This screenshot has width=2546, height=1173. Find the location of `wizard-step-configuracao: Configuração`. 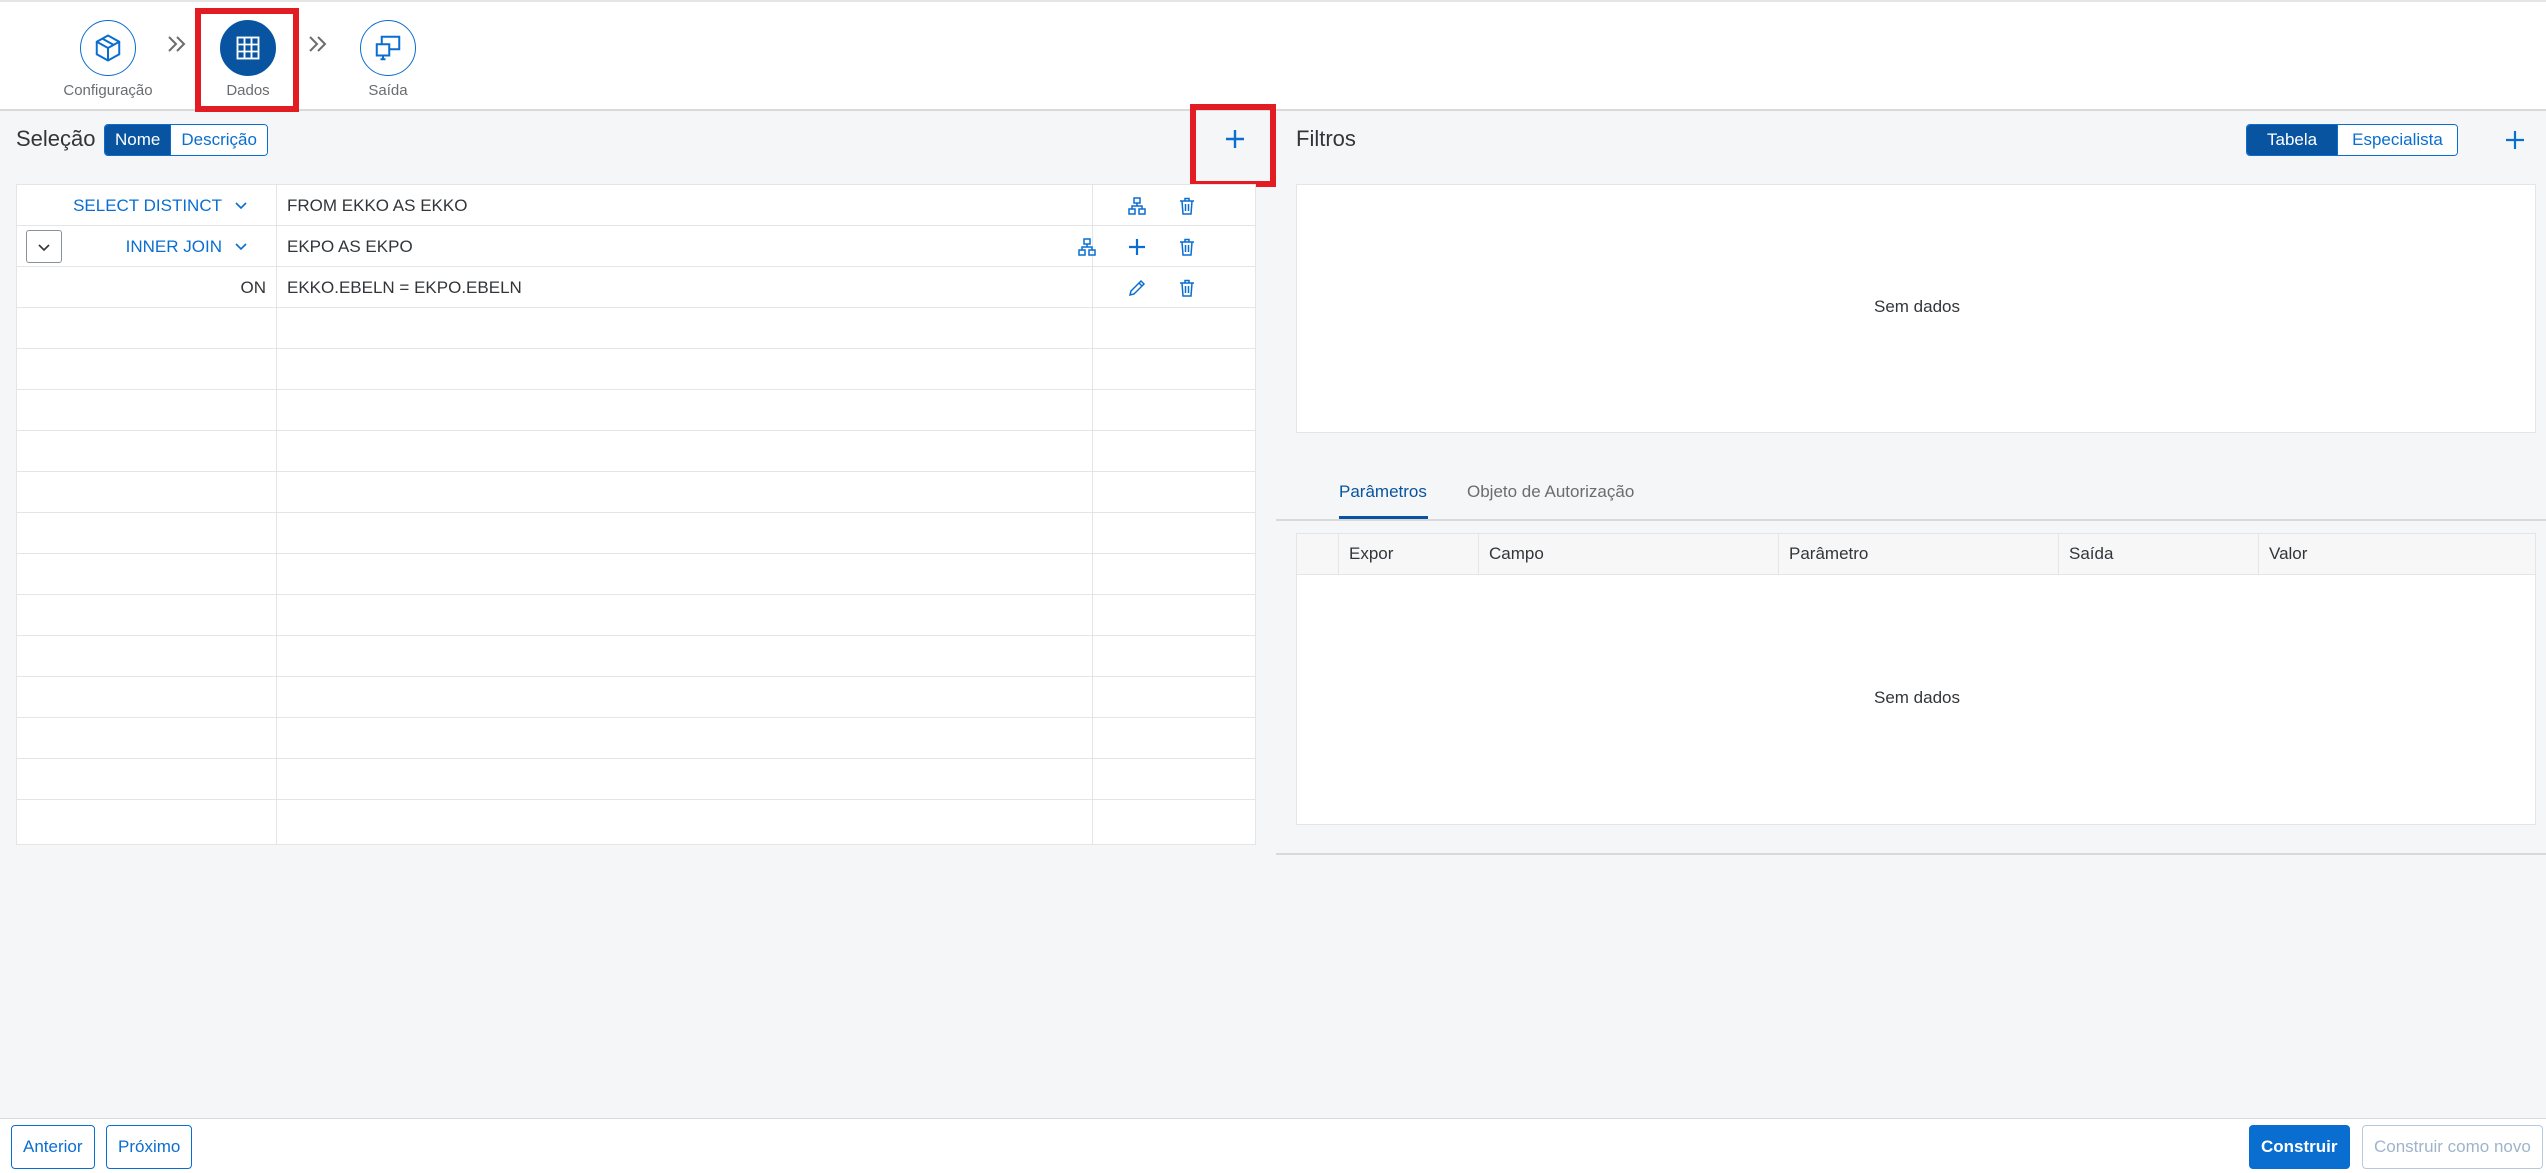

wizard-step-configuracao: Configuração is located at coordinates (108, 59).